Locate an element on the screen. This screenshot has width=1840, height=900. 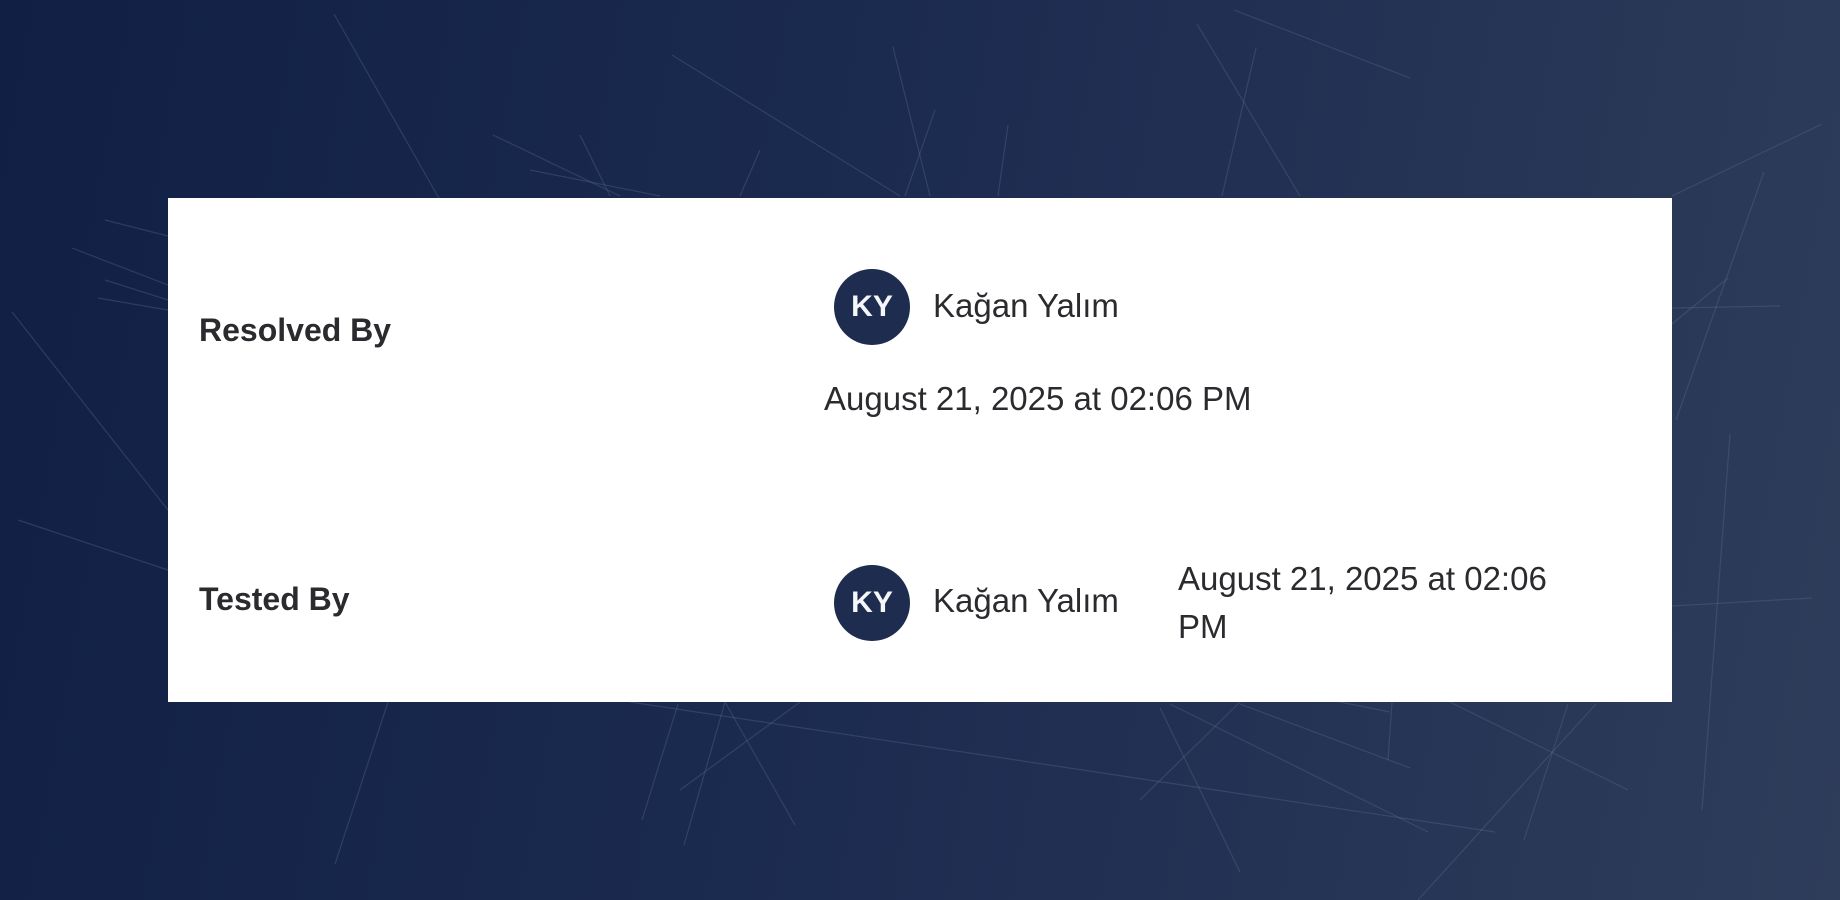
resolved-by-user-name: Kağan Yalım is located at coordinates (1026, 305).